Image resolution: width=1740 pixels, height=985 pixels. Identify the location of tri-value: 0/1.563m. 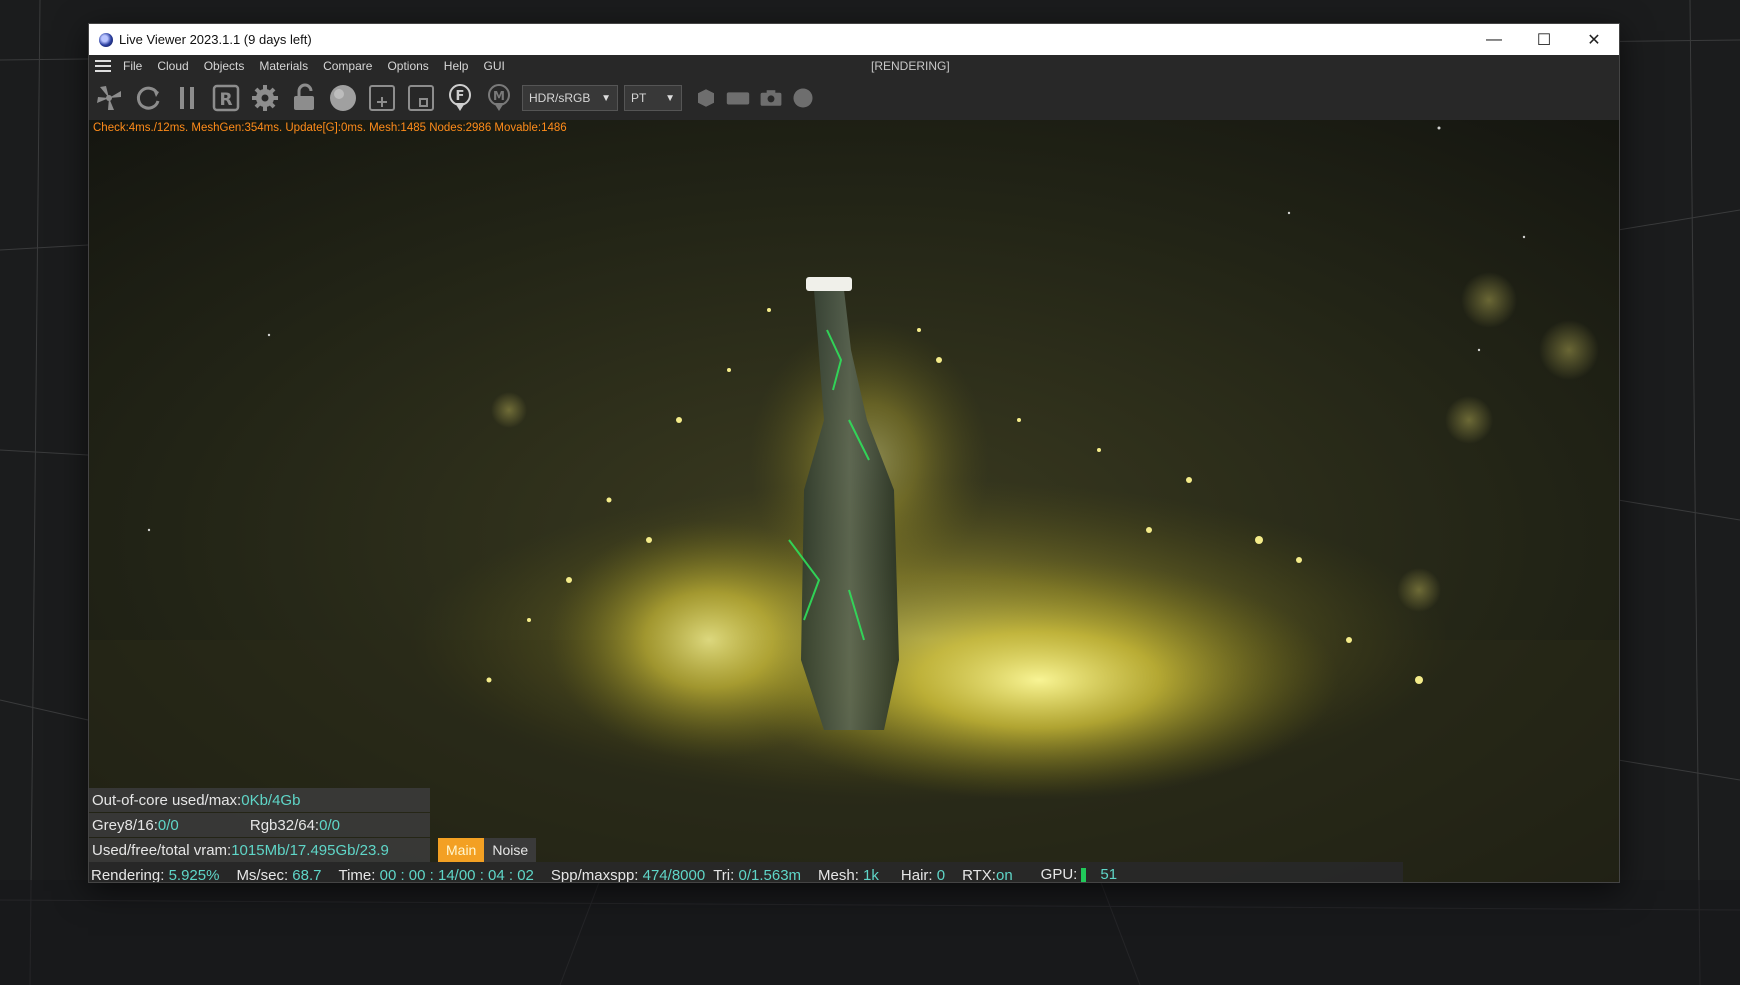
(770, 874).